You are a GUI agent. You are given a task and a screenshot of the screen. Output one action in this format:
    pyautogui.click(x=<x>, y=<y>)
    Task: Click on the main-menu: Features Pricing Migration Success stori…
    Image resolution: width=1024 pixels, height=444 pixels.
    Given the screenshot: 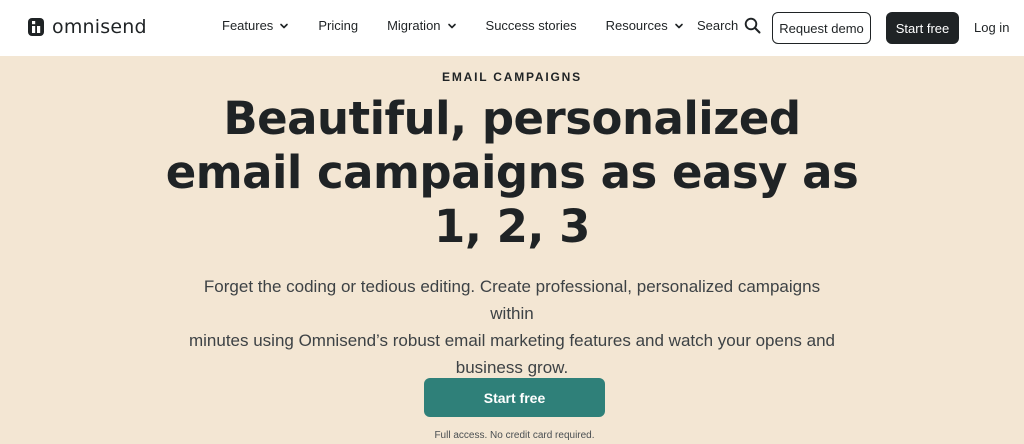 What is the action you would take?
    pyautogui.click(x=453, y=25)
    